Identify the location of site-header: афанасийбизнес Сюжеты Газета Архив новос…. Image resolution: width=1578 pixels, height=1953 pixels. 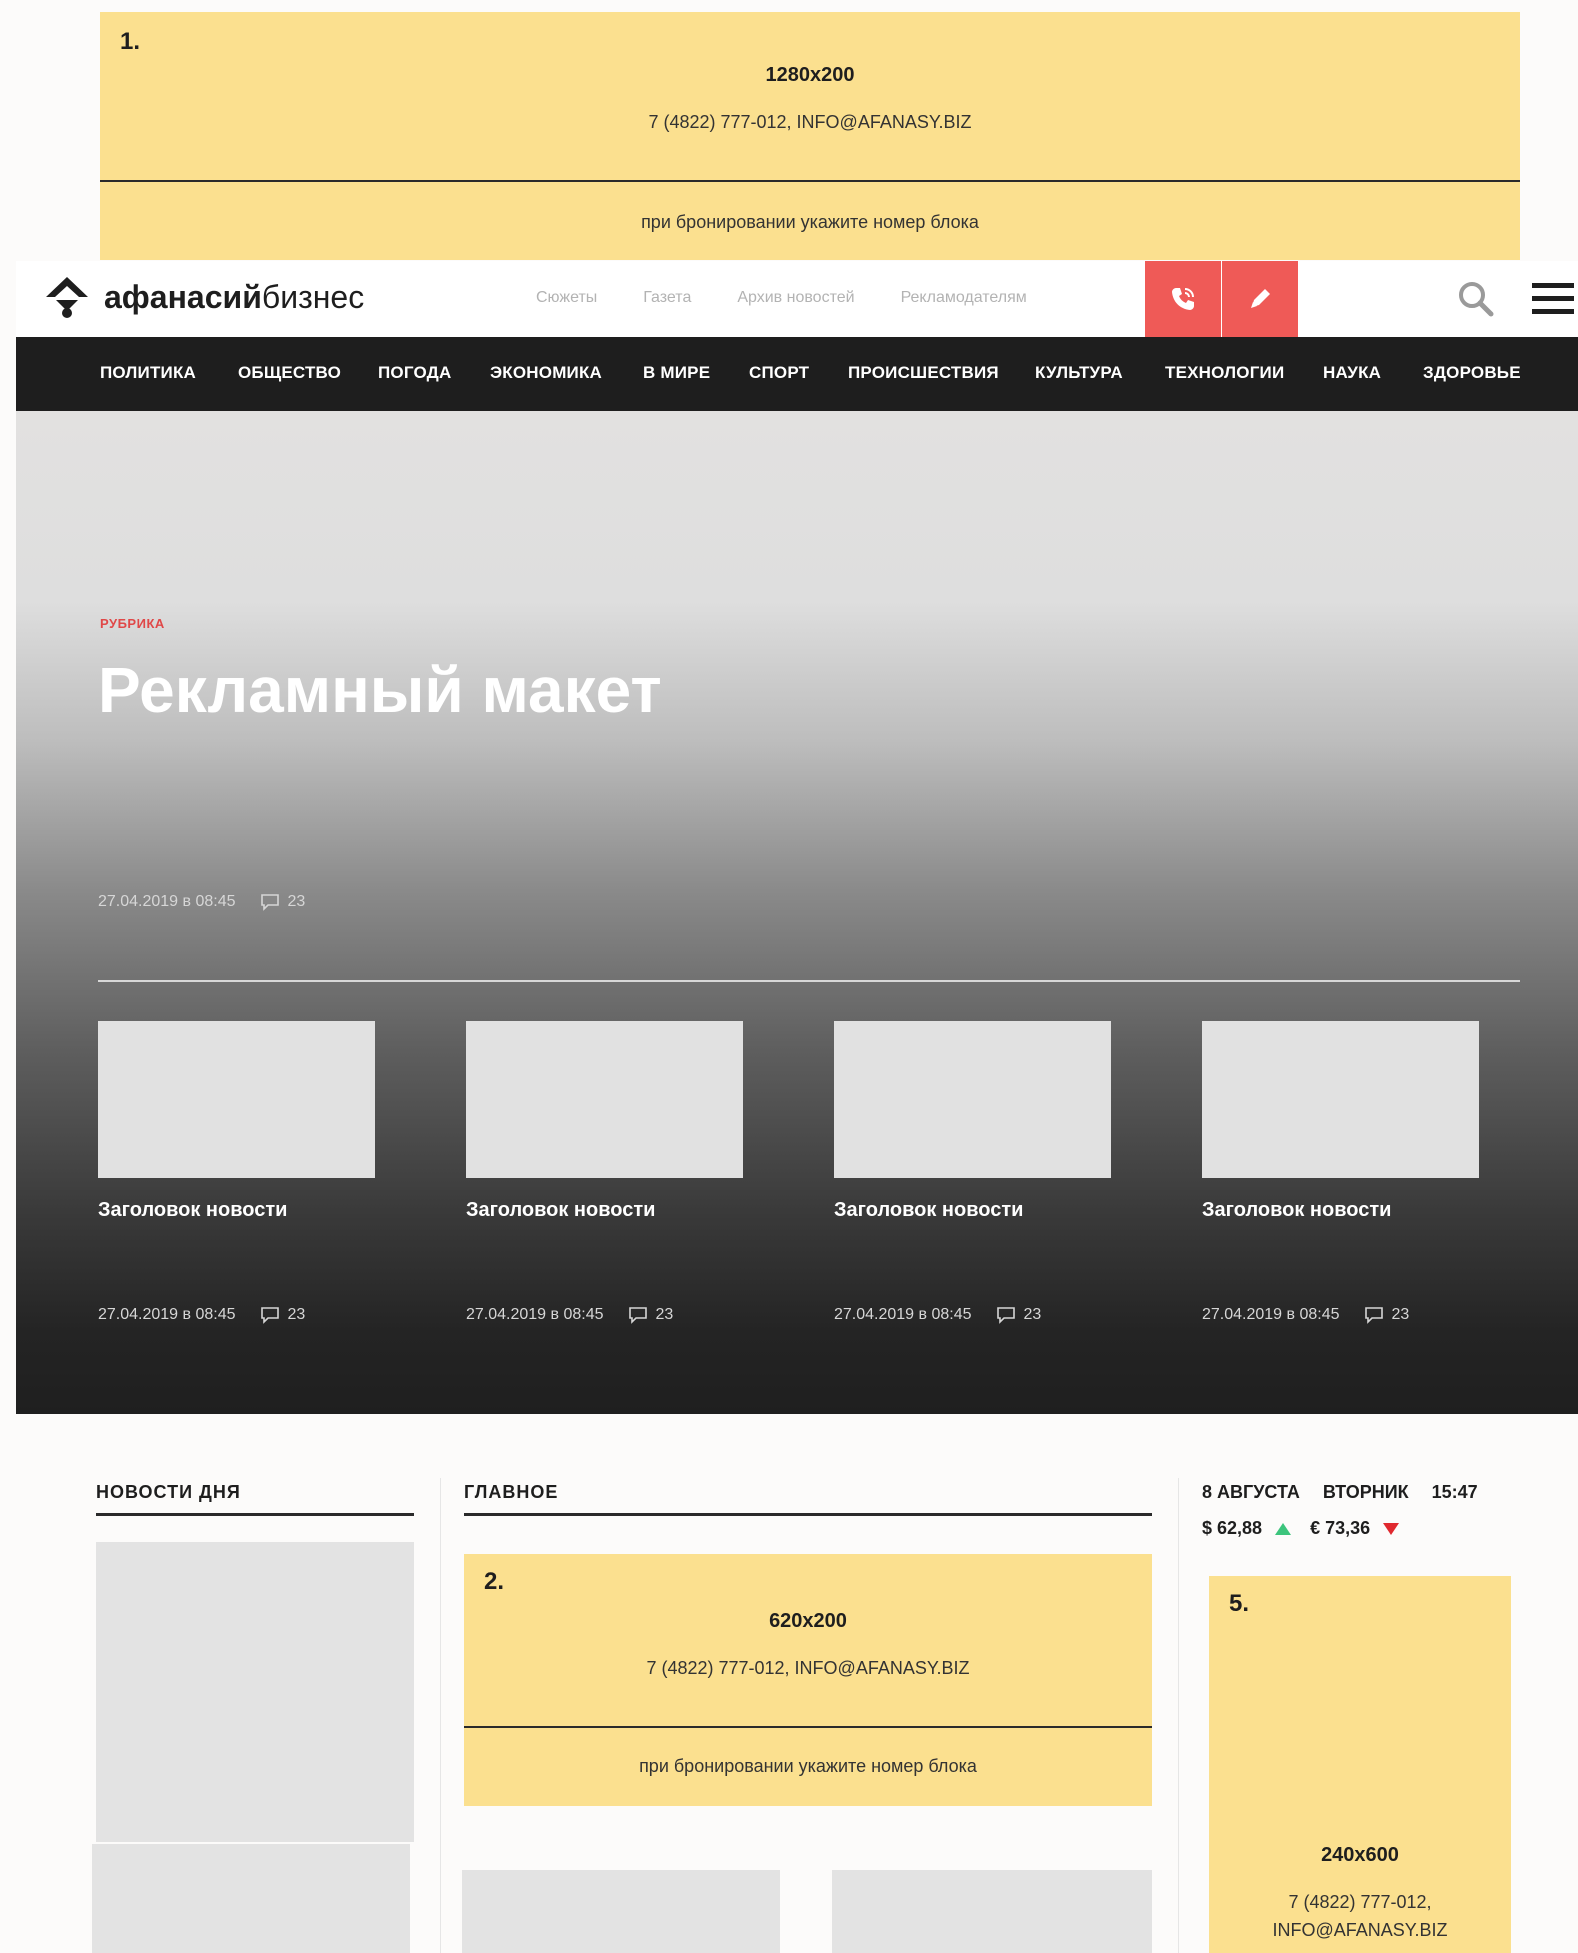
(797, 299).